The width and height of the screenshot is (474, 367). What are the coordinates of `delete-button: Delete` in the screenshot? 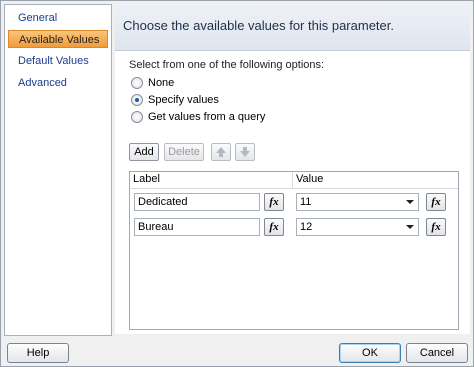 It's located at (184, 152).